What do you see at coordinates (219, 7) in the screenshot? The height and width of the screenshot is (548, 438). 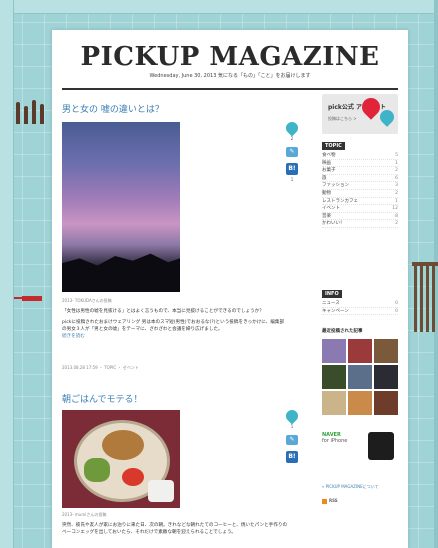 I see `window-frame-top` at bounding box center [219, 7].